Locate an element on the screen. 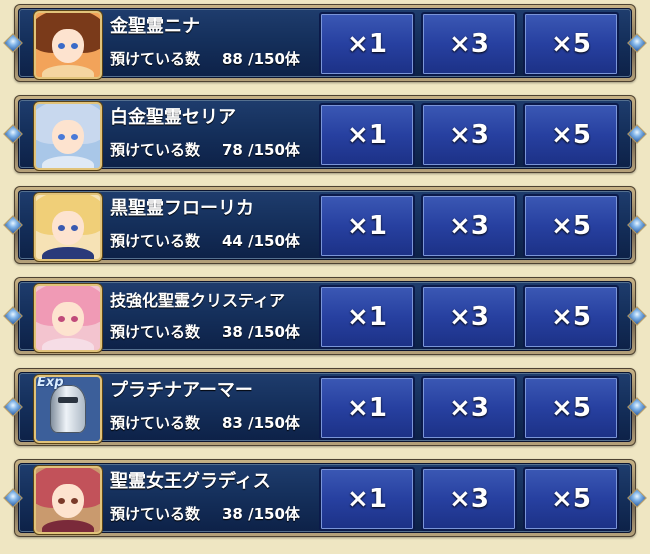 The width and height of the screenshot is (650, 554). stock-info: 預けている数 88 /150体 is located at coordinates (210, 58).